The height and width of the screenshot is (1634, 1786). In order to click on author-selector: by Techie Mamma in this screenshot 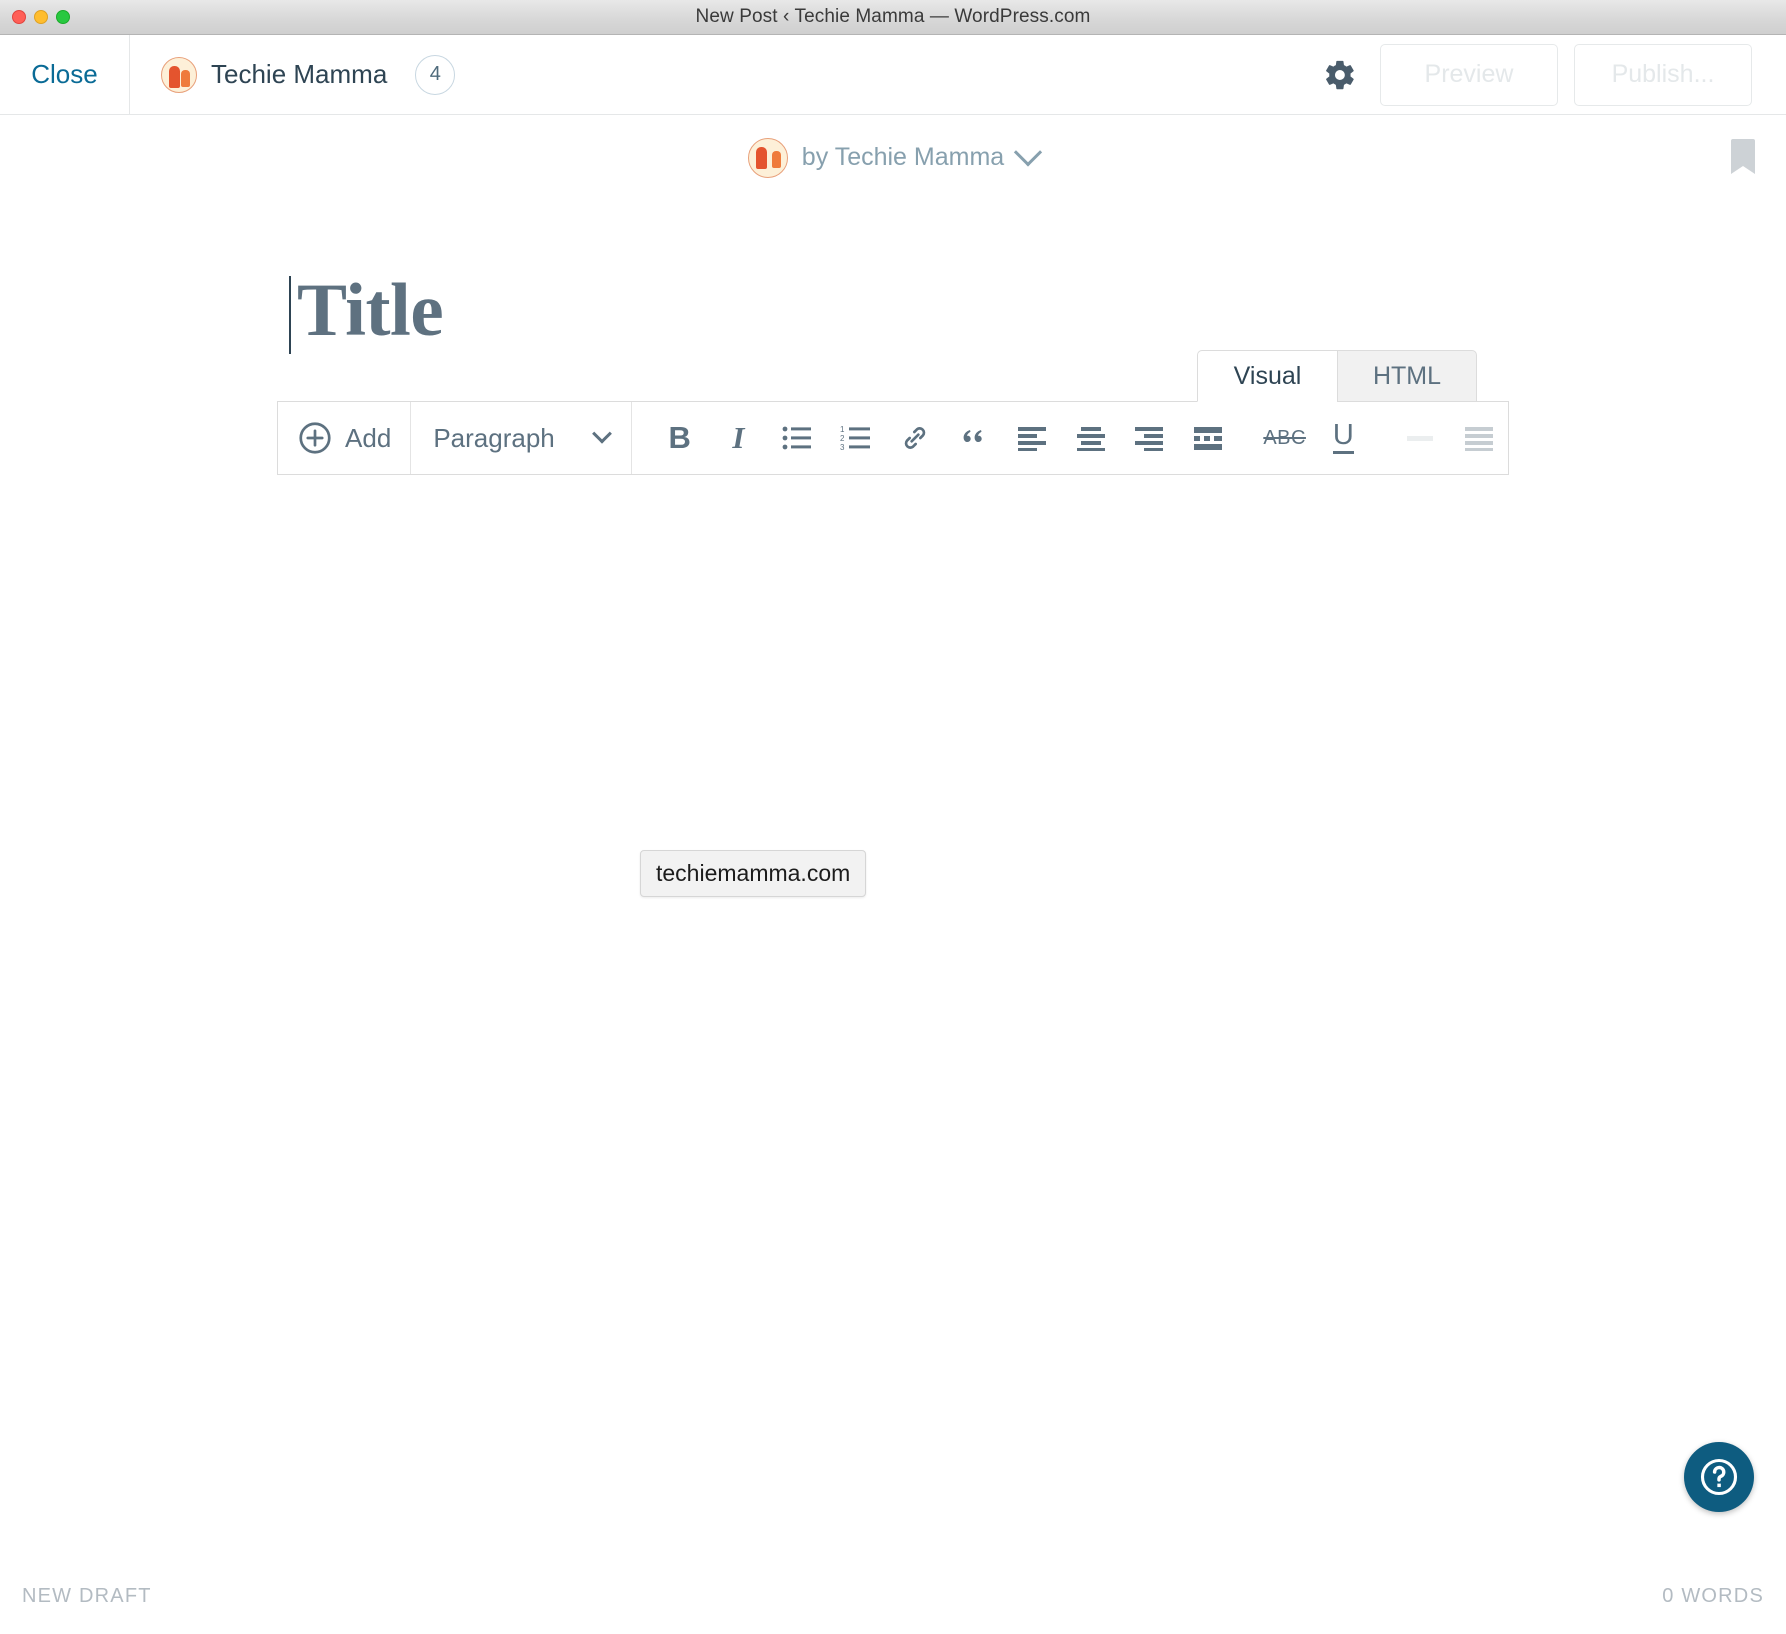, I will do `click(895, 157)`.